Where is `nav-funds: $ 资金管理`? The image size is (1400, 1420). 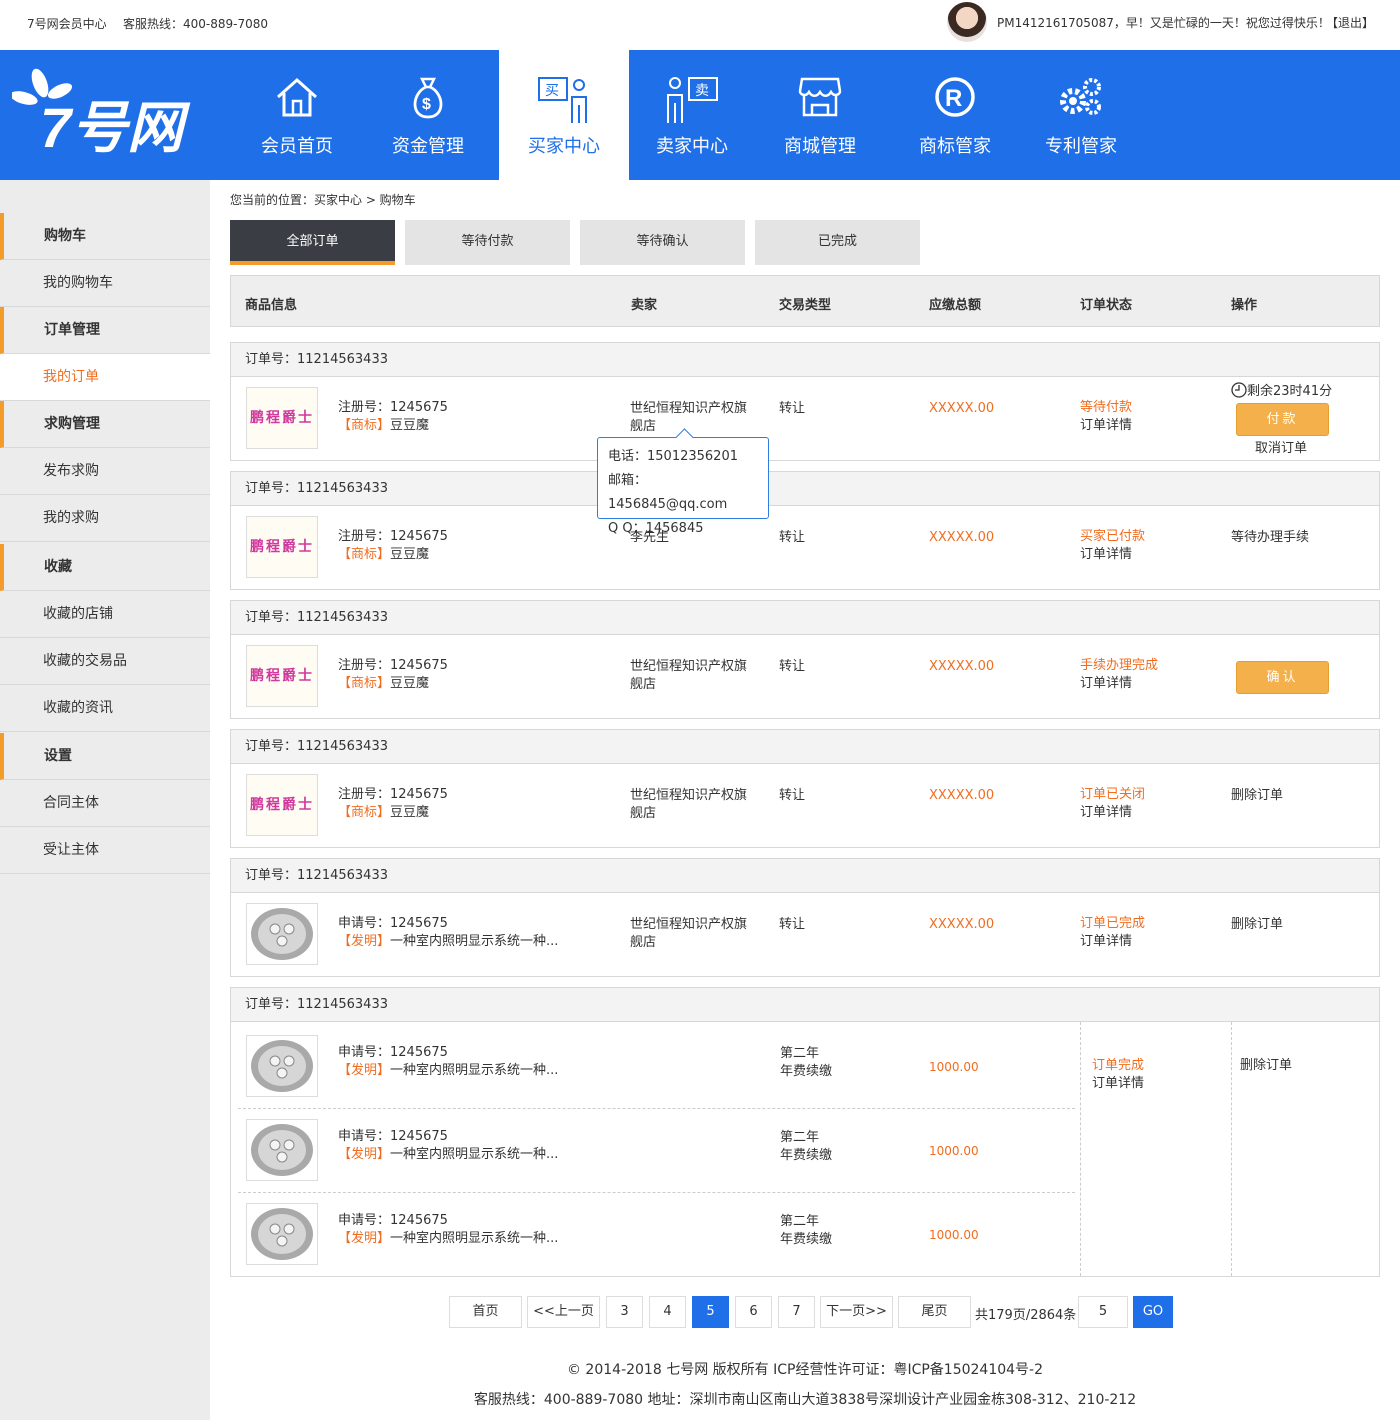
nav-funds: $ 资金管理 is located at coordinates (428, 115).